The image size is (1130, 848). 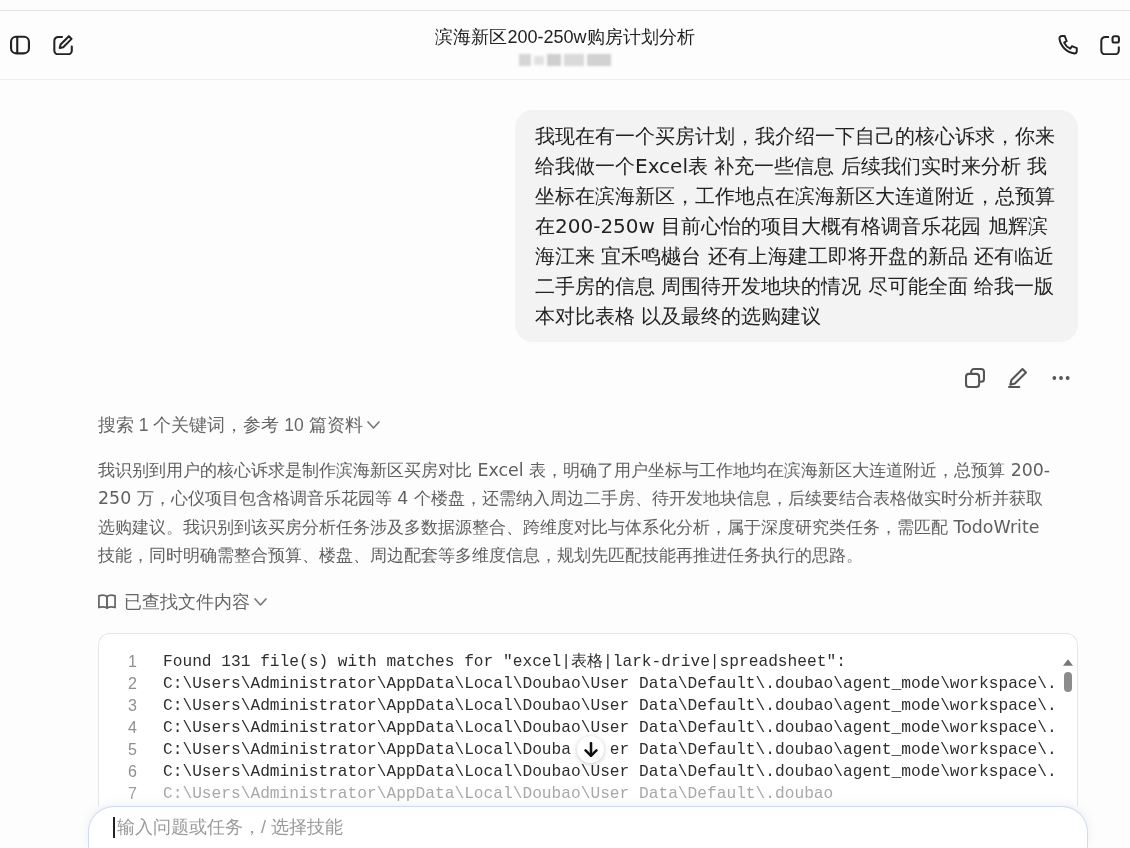 What do you see at coordinates (575, 513) in the screenshot?
I see `reasoning-text: 我识别到用户的核心诉求是制作滨海新区买房对比 Excel 表，明确了用户坐标与工作地均在滨海新区大连道附近，总预算 200-250 万，心仪项目包含格调音乐花园等 4 个楼盘，还需纳入周边二手房、待开发地块信息，后续要结合表格做实时分析并获取选购建议。我识别到该买房分析任务涉及多数据源整合、跨维度对比与体系化分析，属于深度研究类任务，需匹配 TodoWrite 技能，同时明确需整合预算、楼盘、周边配套等多维度信息，规划先匹配技能再推进任务执行的思路。` at bounding box center [575, 513].